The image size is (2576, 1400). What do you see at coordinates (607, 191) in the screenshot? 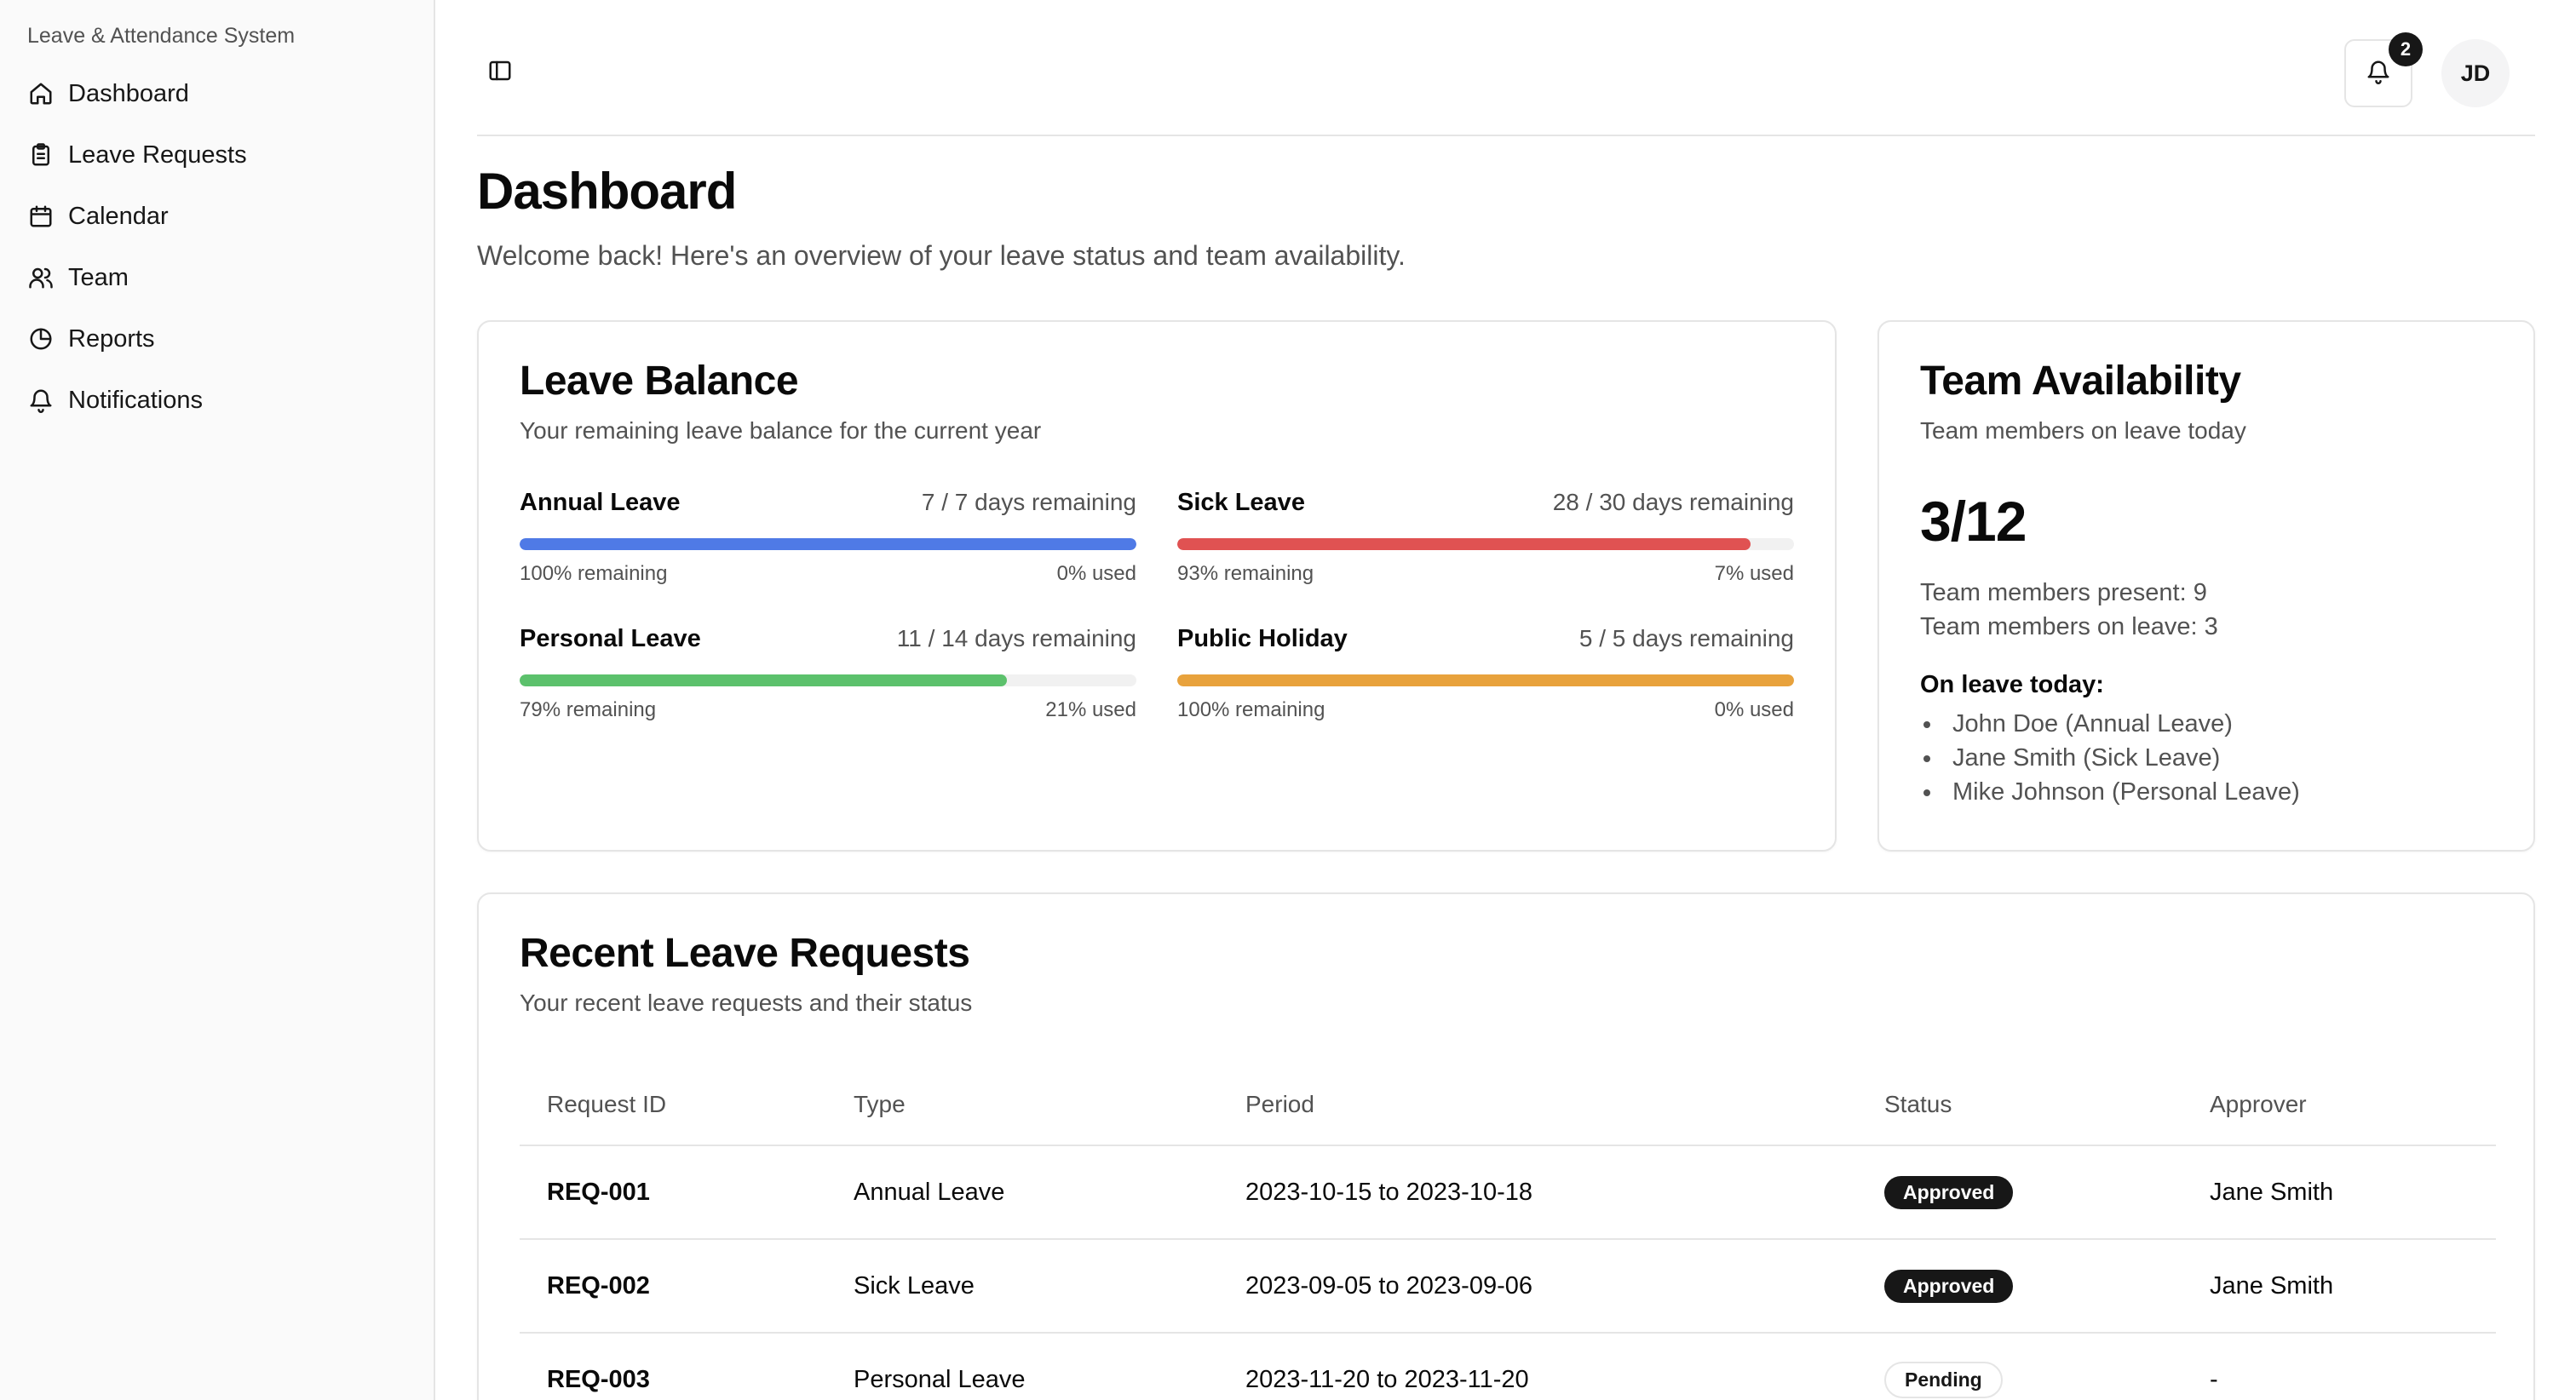
I see `page-title: Dashboard` at bounding box center [607, 191].